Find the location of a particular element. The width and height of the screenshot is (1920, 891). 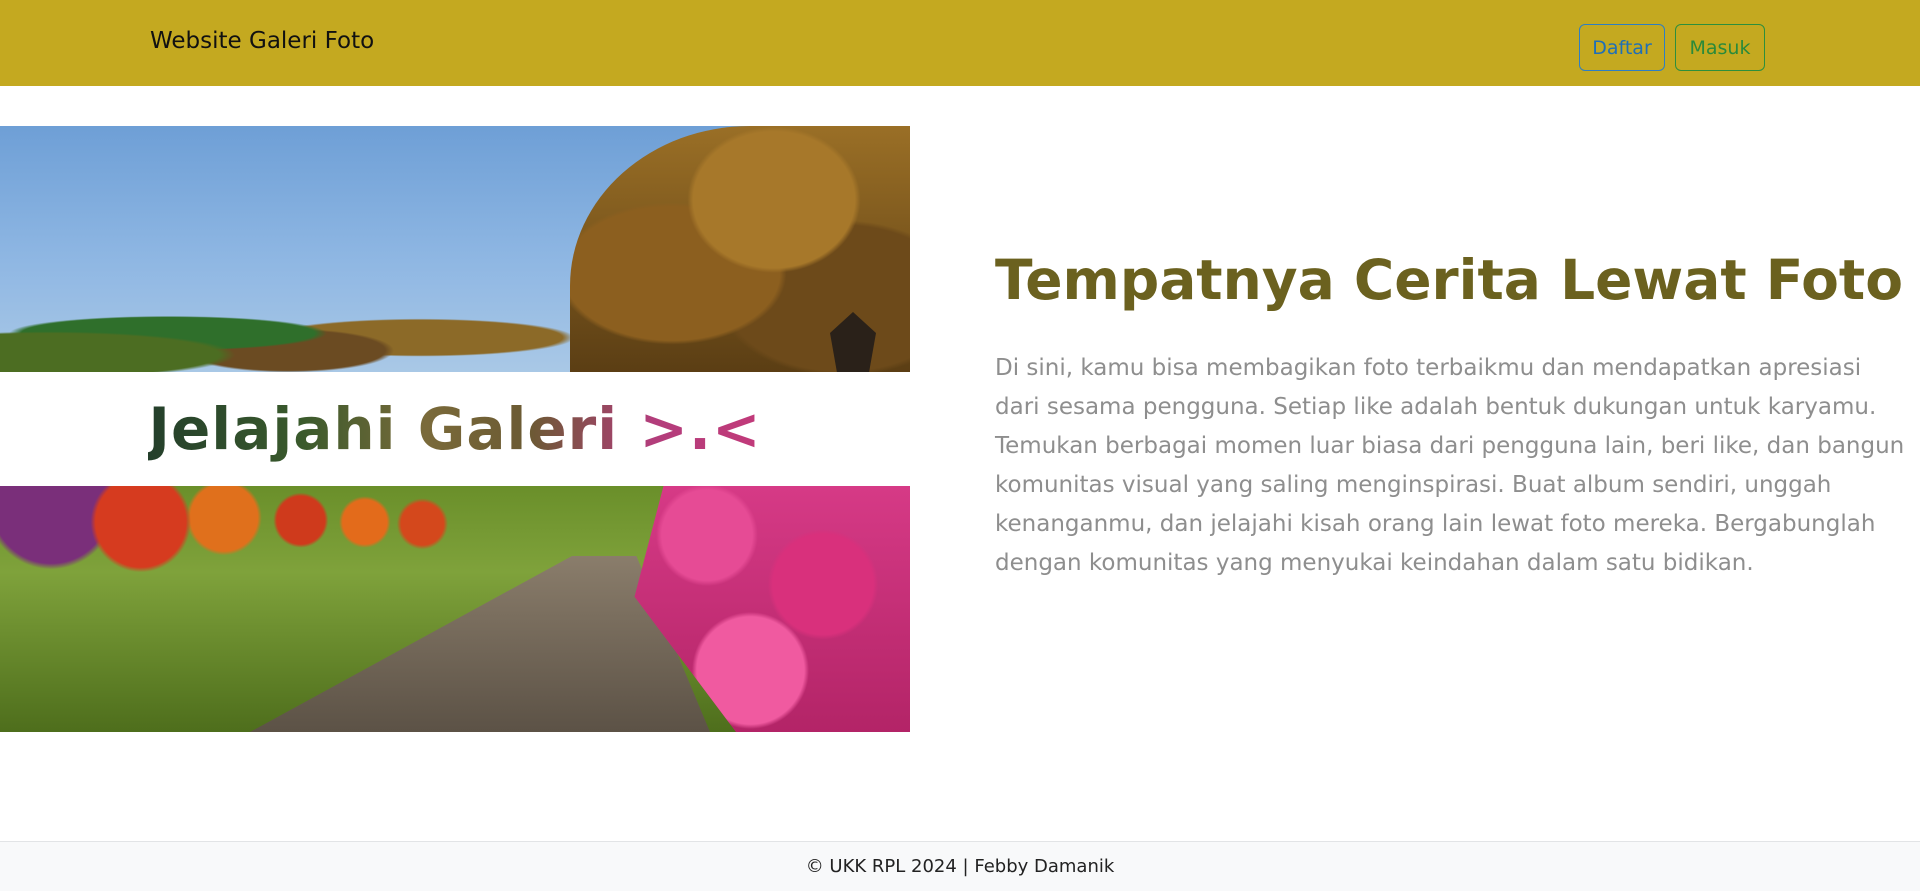

brand-link: Website Galeri Foto is located at coordinates (262, 41).